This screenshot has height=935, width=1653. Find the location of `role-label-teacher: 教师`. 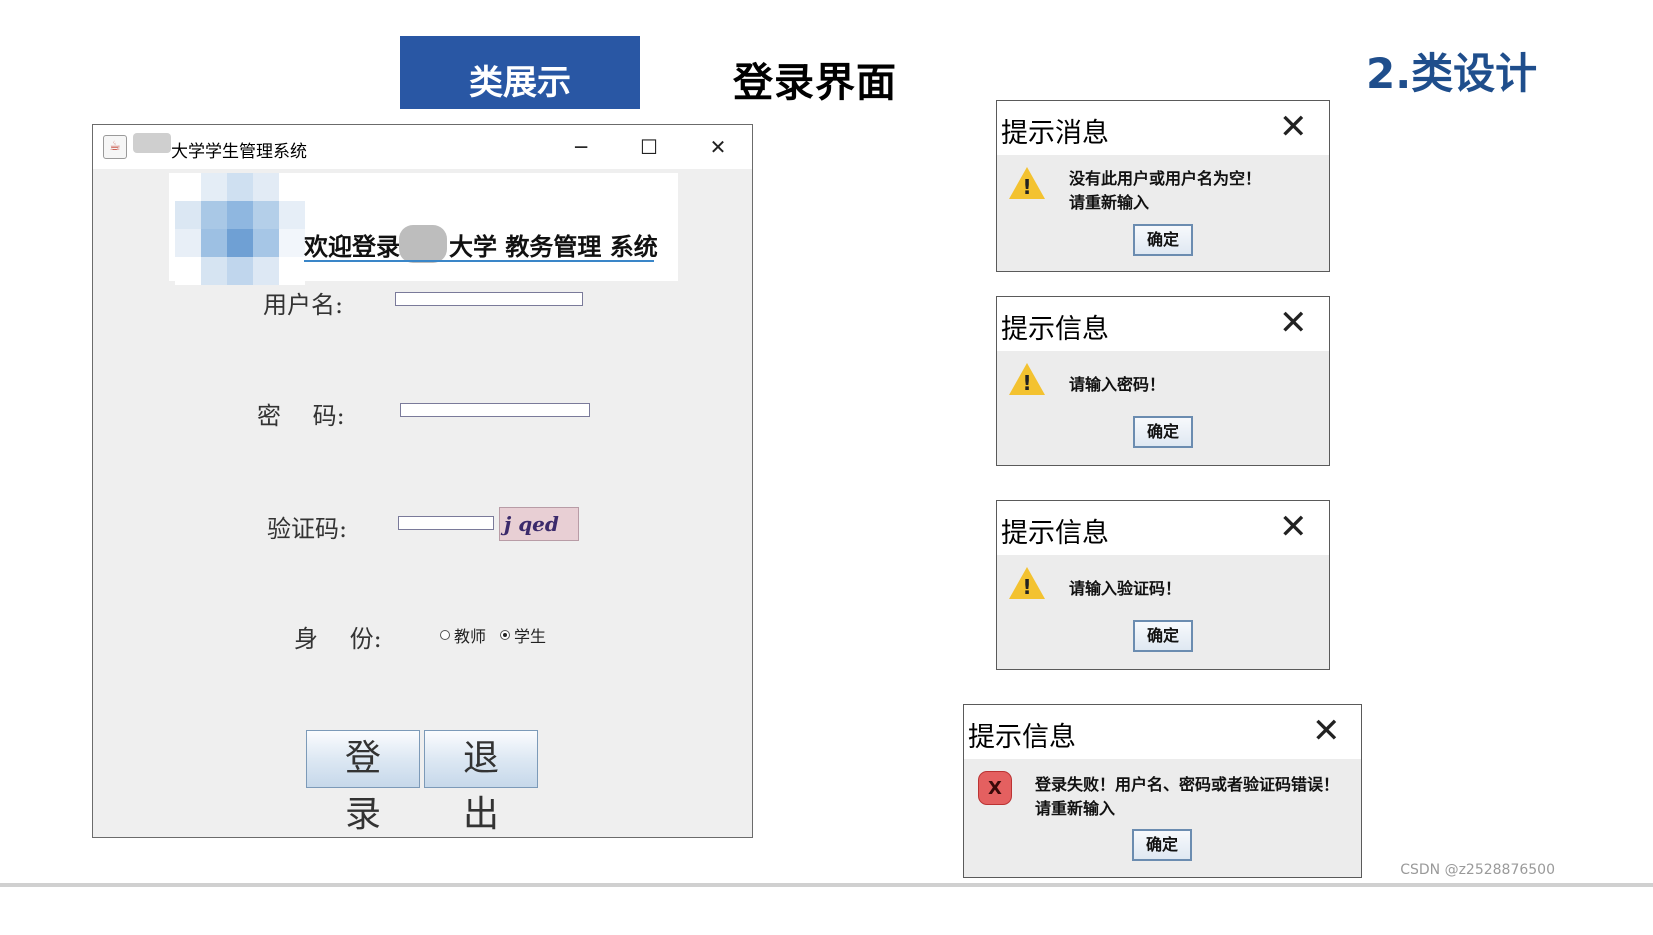

role-label-teacher: 教师 is located at coordinates (470, 636).